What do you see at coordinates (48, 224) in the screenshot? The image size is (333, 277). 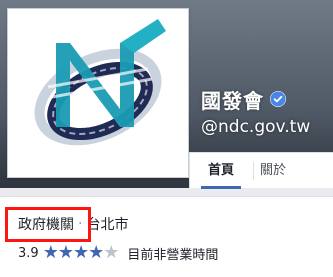 I see `highlight-annotation-box` at bounding box center [48, 224].